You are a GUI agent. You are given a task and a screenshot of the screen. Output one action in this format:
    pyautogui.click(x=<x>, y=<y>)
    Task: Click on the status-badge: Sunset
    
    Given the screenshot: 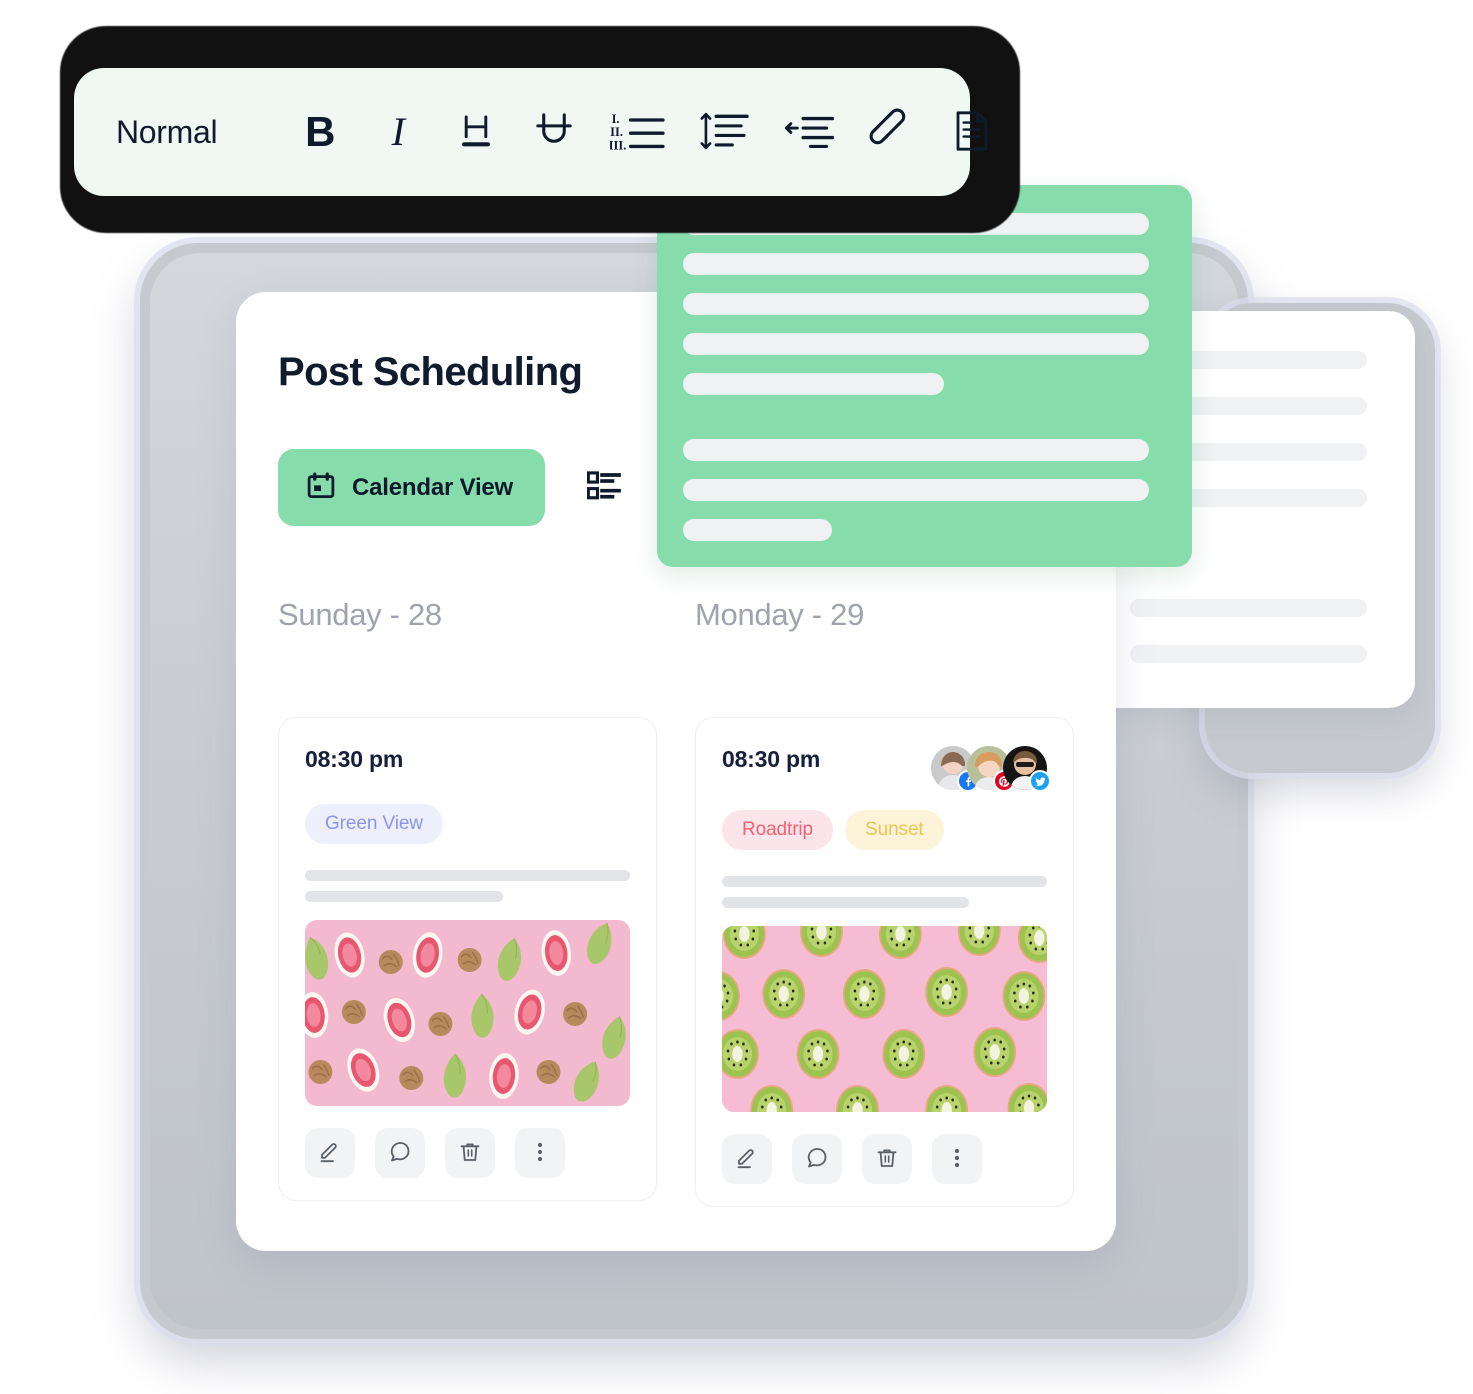 What is the action you would take?
    pyautogui.click(x=894, y=830)
    